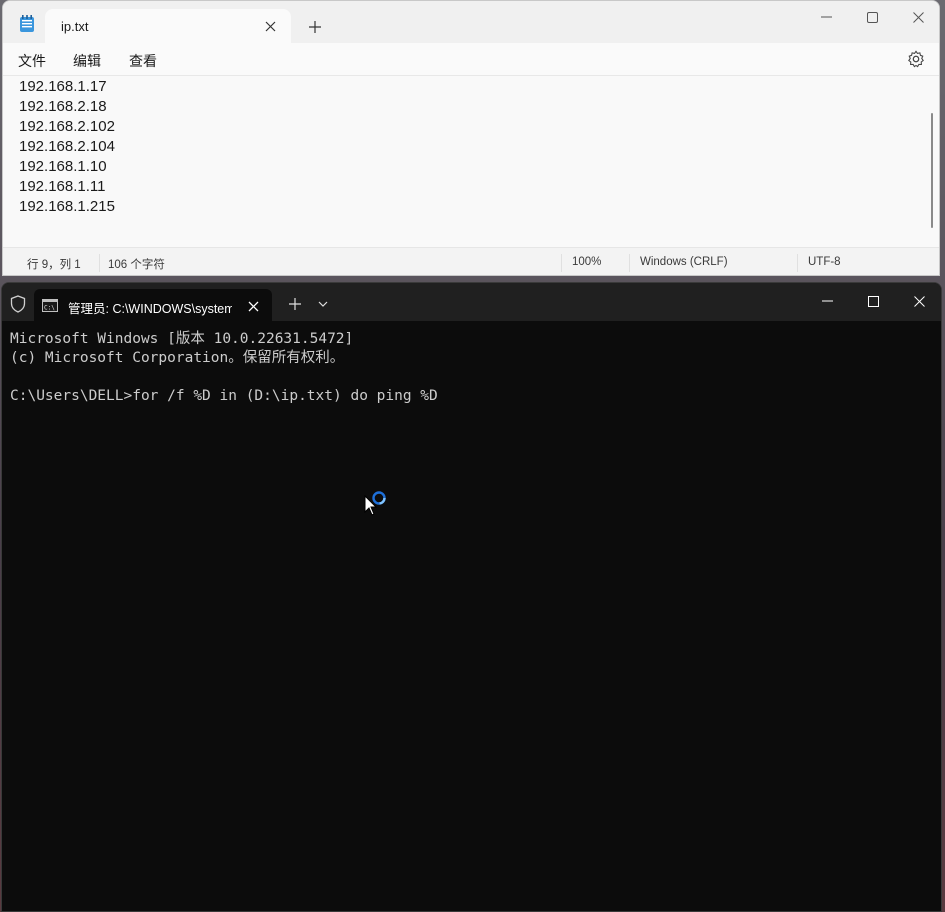 The height and width of the screenshot is (912, 945). I want to click on cmd-icon: C:\, so click(50, 305).